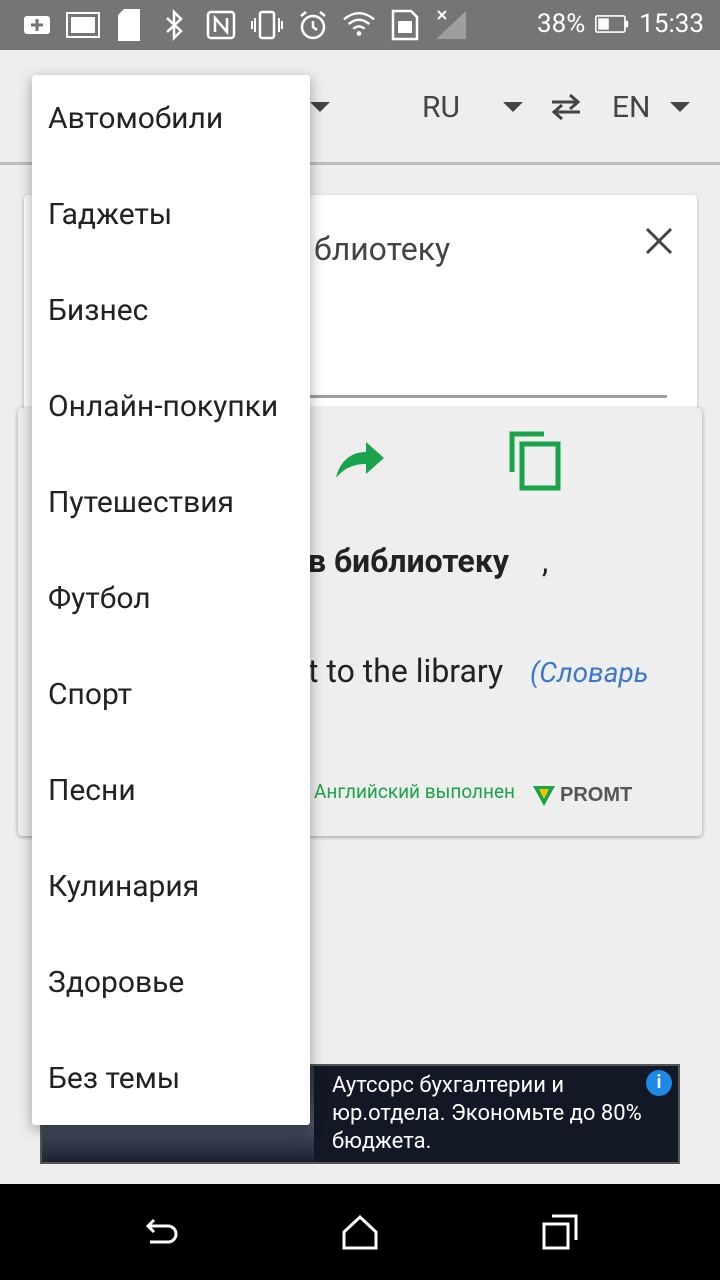 The height and width of the screenshot is (1280, 720). What do you see at coordinates (671, 24) in the screenshot?
I see `clock: 15:33` at bounding box center [671, 24].